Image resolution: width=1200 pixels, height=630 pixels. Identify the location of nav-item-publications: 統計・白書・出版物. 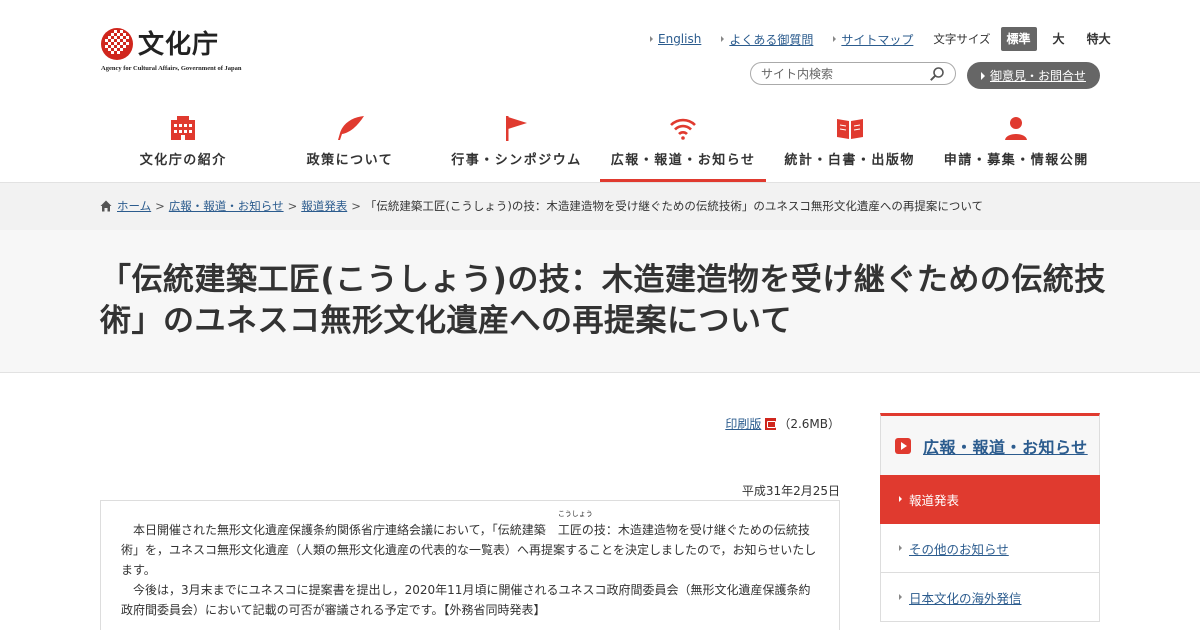
(849, 146).